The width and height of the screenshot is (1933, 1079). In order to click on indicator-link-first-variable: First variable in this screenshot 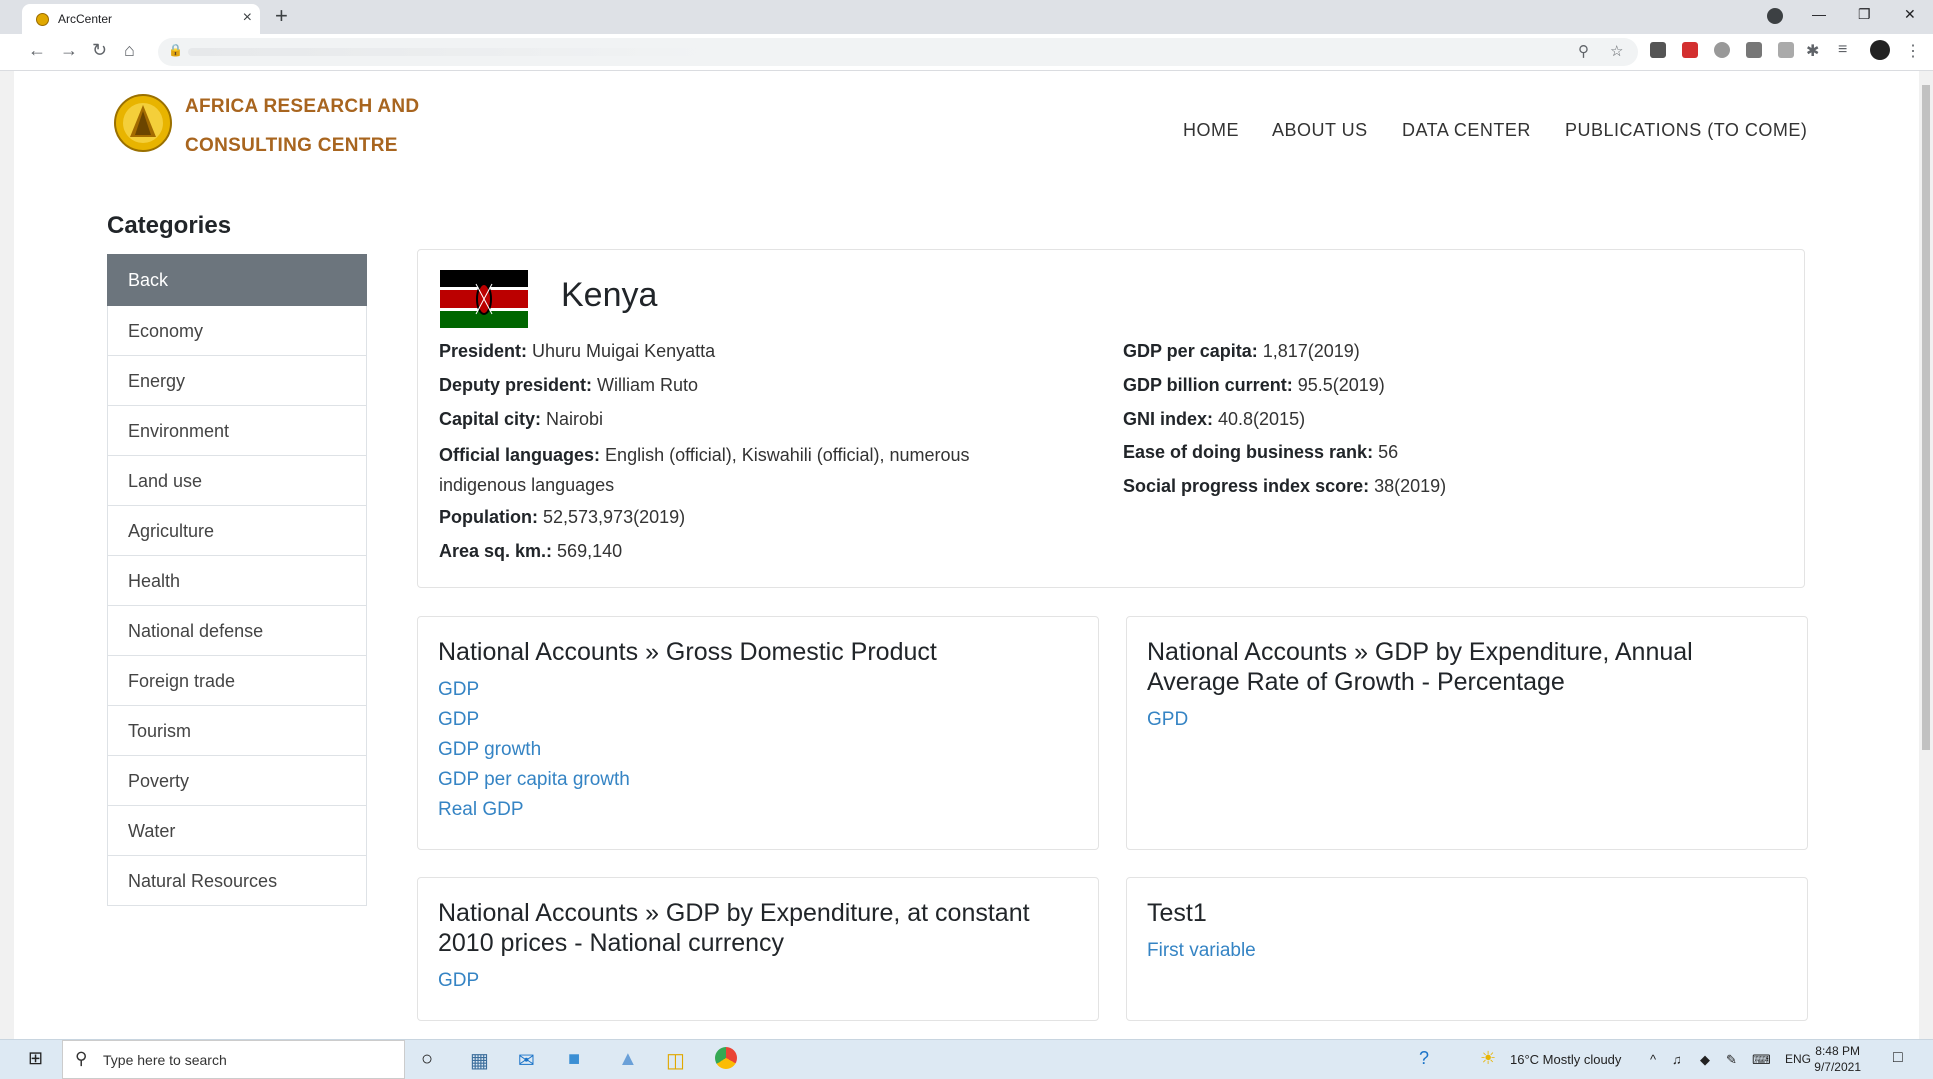, I will do `click(1201, 951)`.